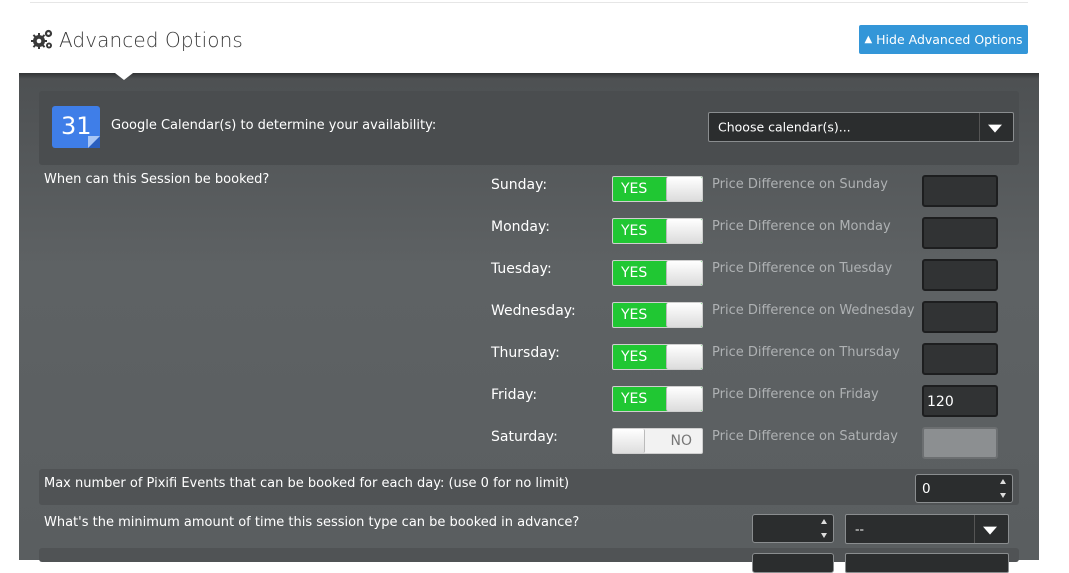 The width and height of the screenshot is (1069, 573). What do you see at coordinates (960, 191) in the screenshot?
I see `sunday-price-input` at bounding box center [960, 191].